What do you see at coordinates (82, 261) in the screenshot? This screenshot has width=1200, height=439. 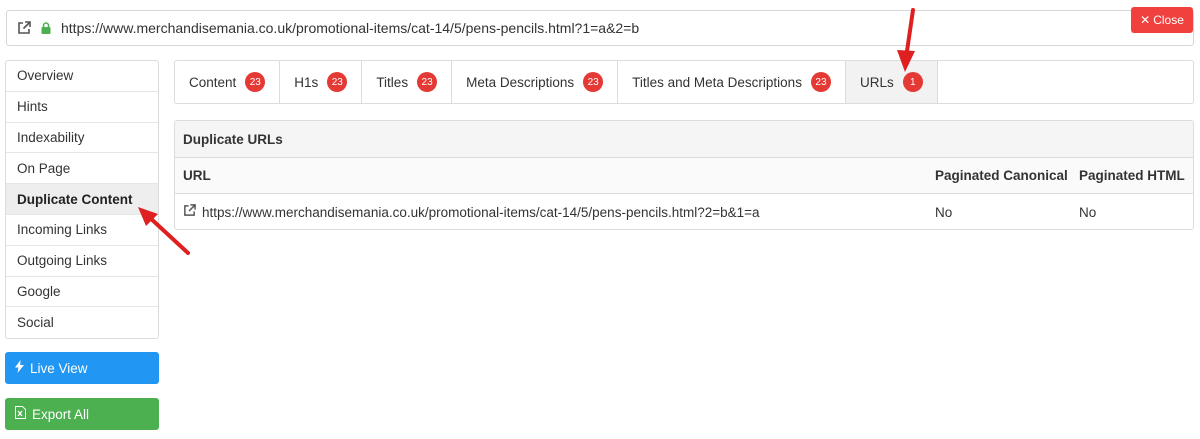 I see `sidebar-item-outgoing-links: Outgoing Links` at bounding box center [82, 261].